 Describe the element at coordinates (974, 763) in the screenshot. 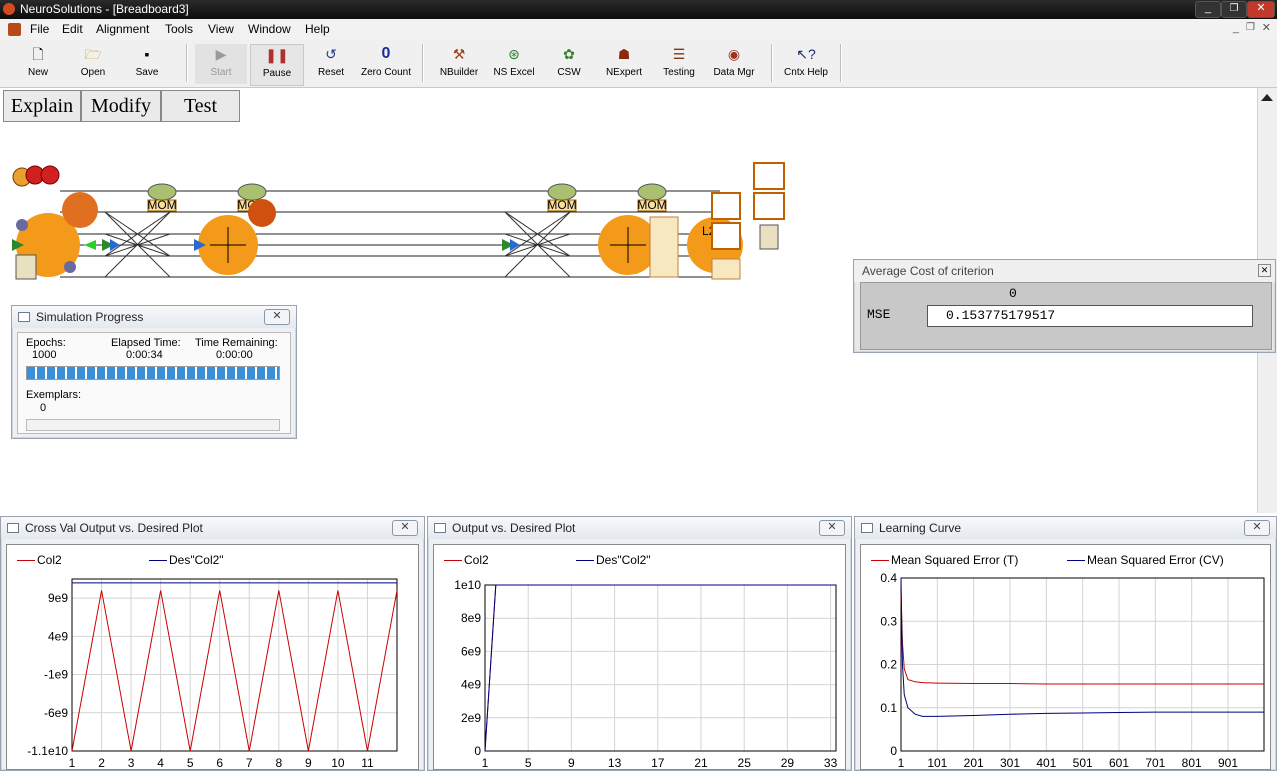

I see `x-tick-label: 201` at that location.